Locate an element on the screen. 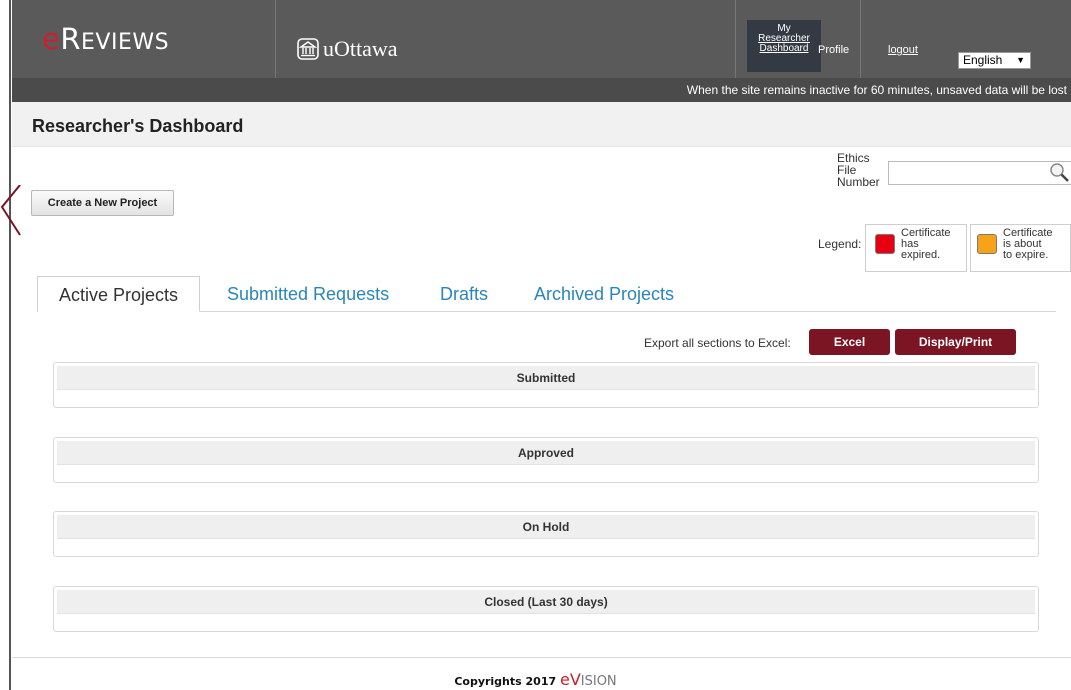 This screenshot has width=1071, height=690. section-header: On Hold is located at coordinates (546, 527).